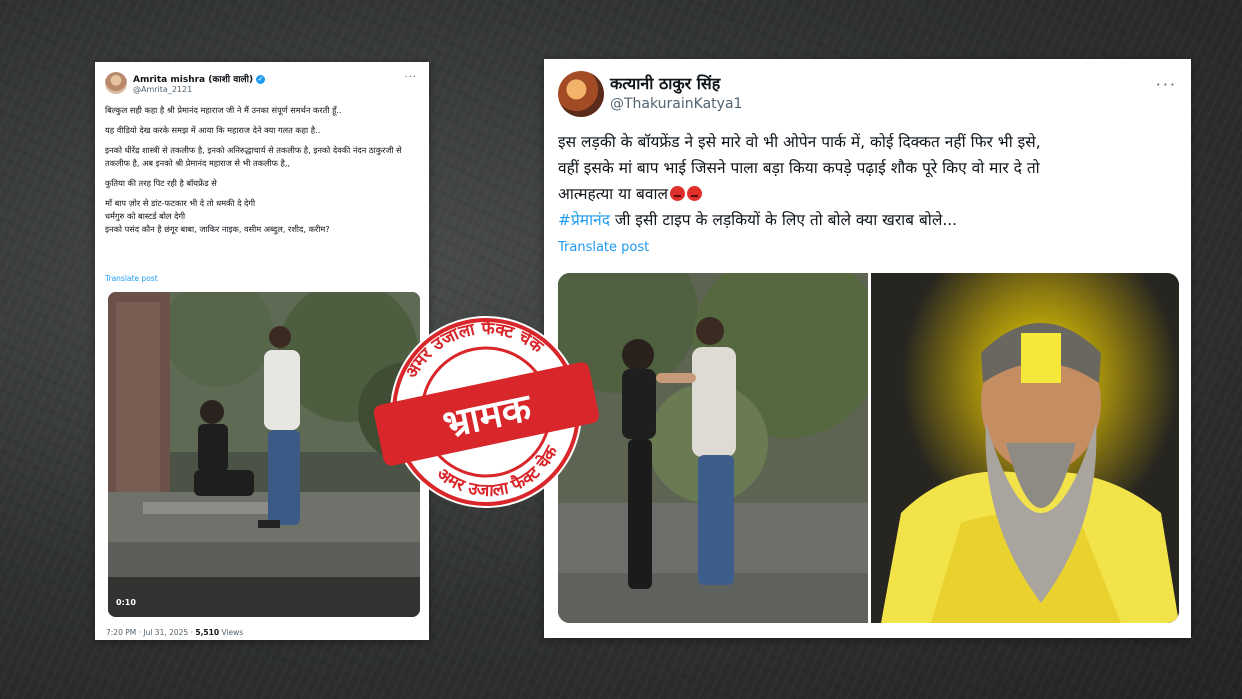  Describe the element at coordinates (126, 602) in the screenshot. I see `video-duration: 0:10` at that location.